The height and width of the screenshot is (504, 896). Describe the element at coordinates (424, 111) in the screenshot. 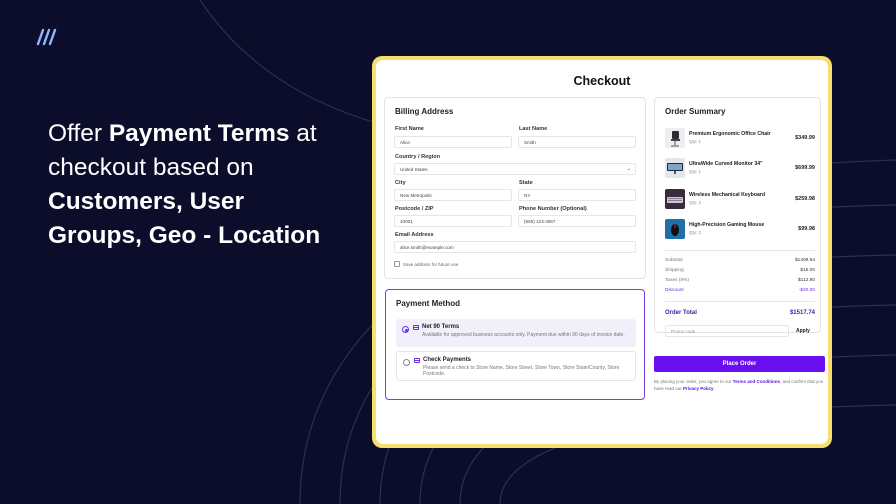

I see `billing-title: Billing Address` at that location.